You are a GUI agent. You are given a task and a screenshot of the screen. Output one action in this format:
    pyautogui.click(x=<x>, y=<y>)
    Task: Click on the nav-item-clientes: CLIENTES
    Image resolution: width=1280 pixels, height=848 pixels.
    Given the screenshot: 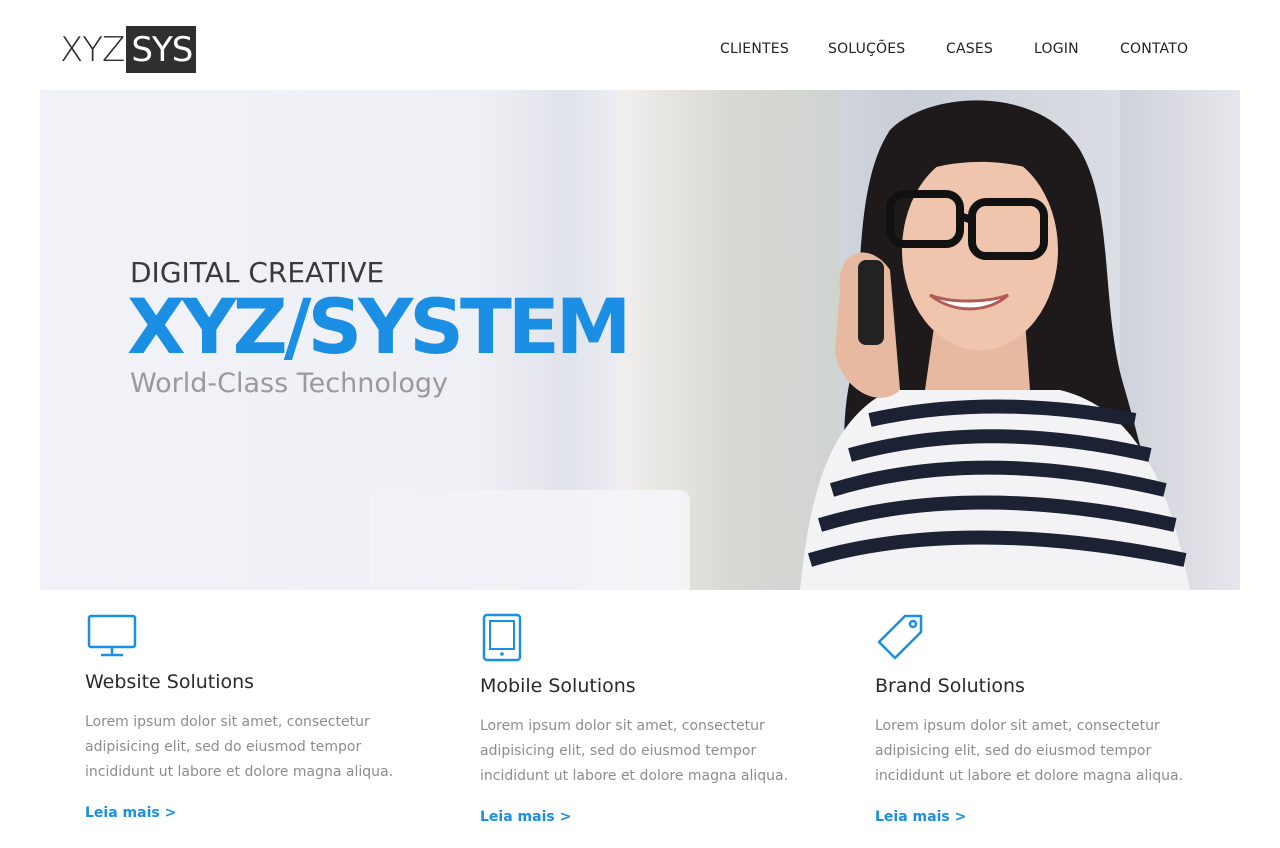 What is the action you would take?
    pyautogui.click(x=754, y=49)
    